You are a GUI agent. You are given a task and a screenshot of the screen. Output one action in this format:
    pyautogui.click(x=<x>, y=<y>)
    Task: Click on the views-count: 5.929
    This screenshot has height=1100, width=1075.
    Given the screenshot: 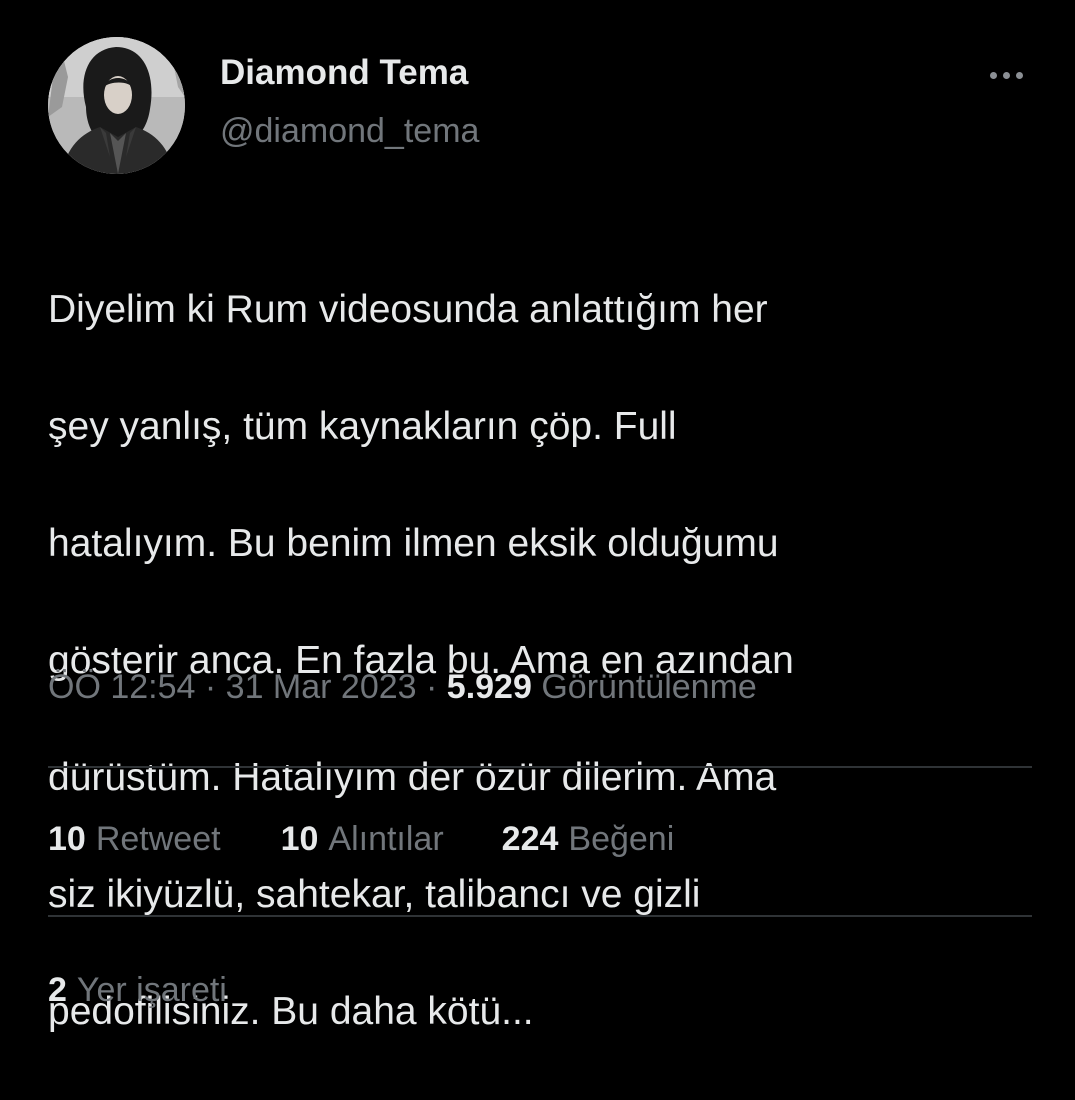 What is the action you would take?
    pyautogui.click(x=489, y=687)
    